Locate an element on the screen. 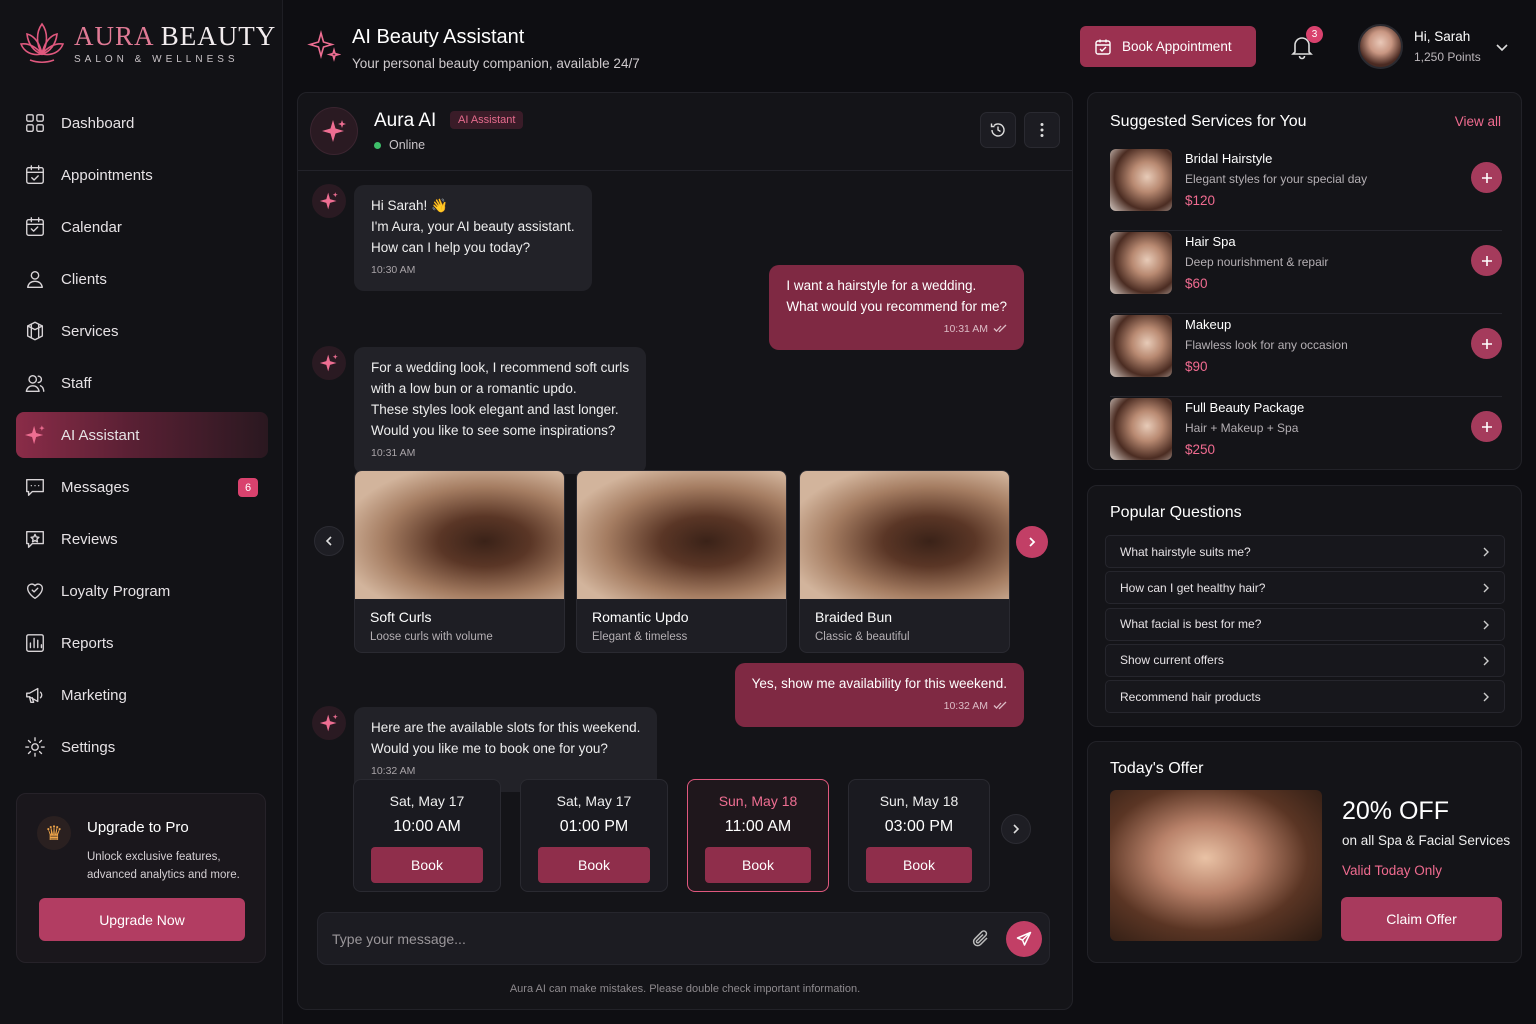 The width and height of the screenshot is (1536, 1024). box-icon is located at coordinates (35, 331).